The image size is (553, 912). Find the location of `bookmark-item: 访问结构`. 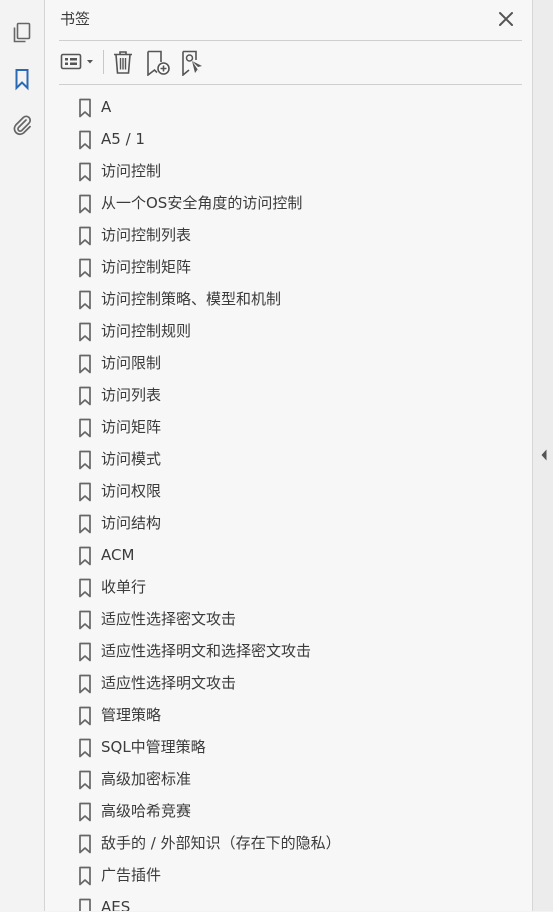

bookmark-item: 访问结构 is located at coordinates (278, 523).